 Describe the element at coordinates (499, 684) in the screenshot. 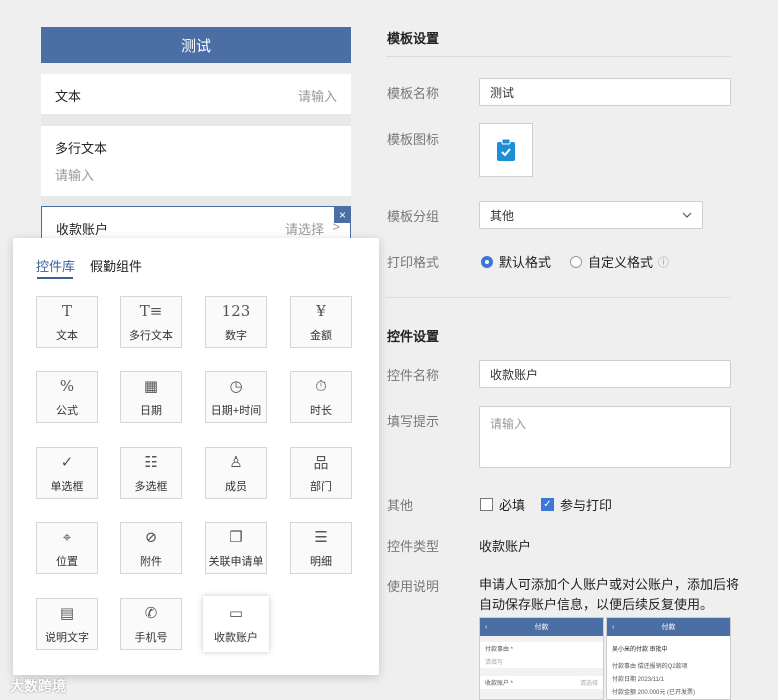

I see `sample-line: 收款账户 *` at that location.